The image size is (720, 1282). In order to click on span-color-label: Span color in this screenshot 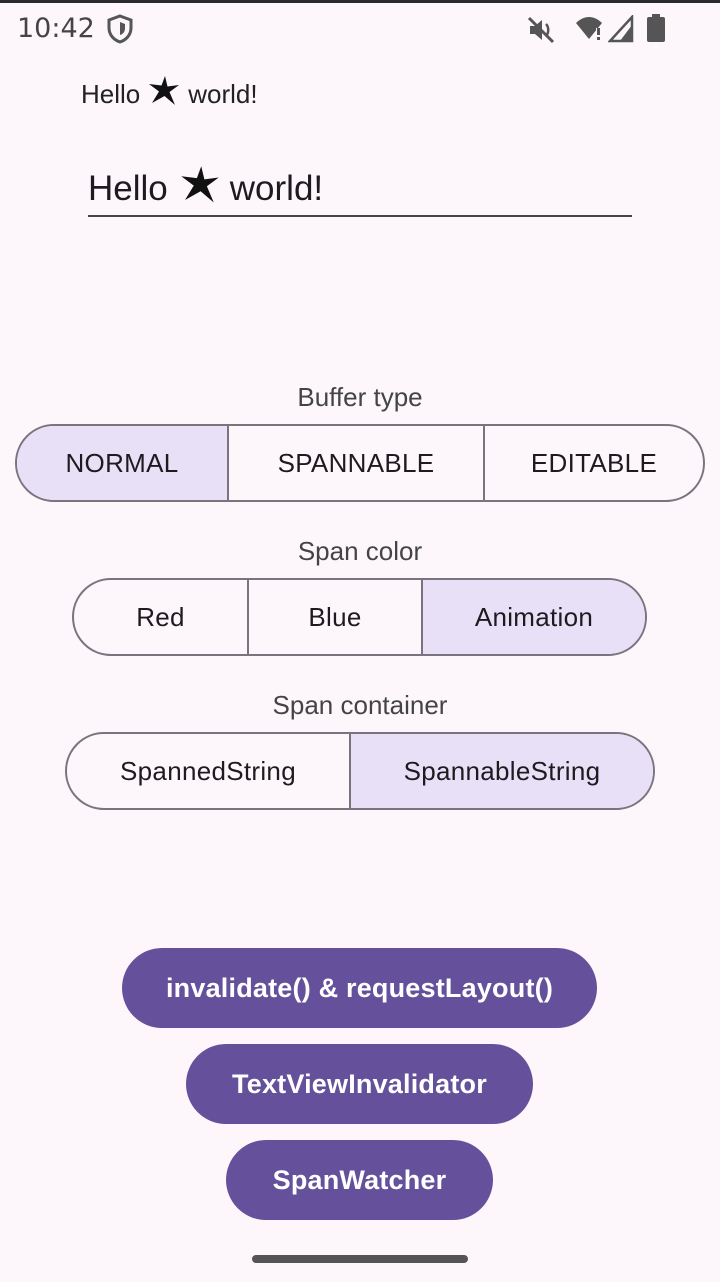, I will do `click(360, 551)`.